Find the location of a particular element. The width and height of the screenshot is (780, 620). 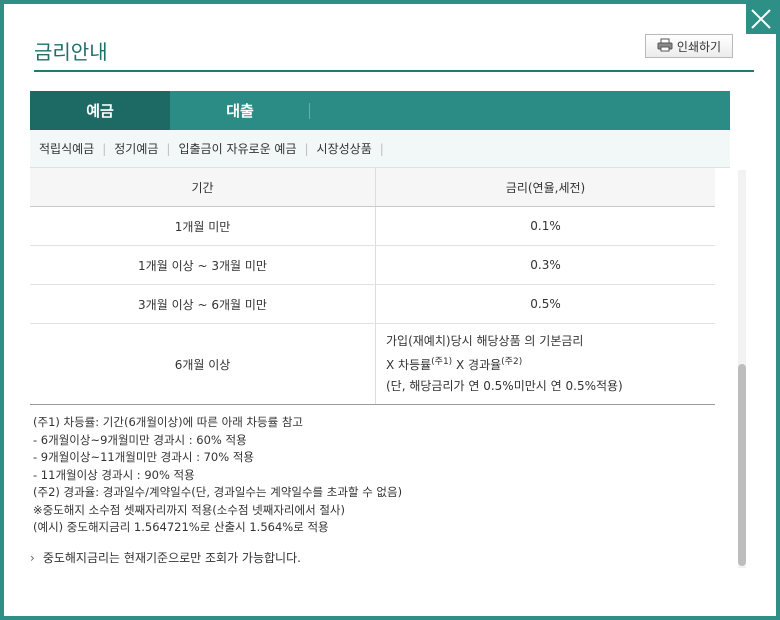

table-row: 1개월 미만 0.1% is located at coordinates (372, 226).